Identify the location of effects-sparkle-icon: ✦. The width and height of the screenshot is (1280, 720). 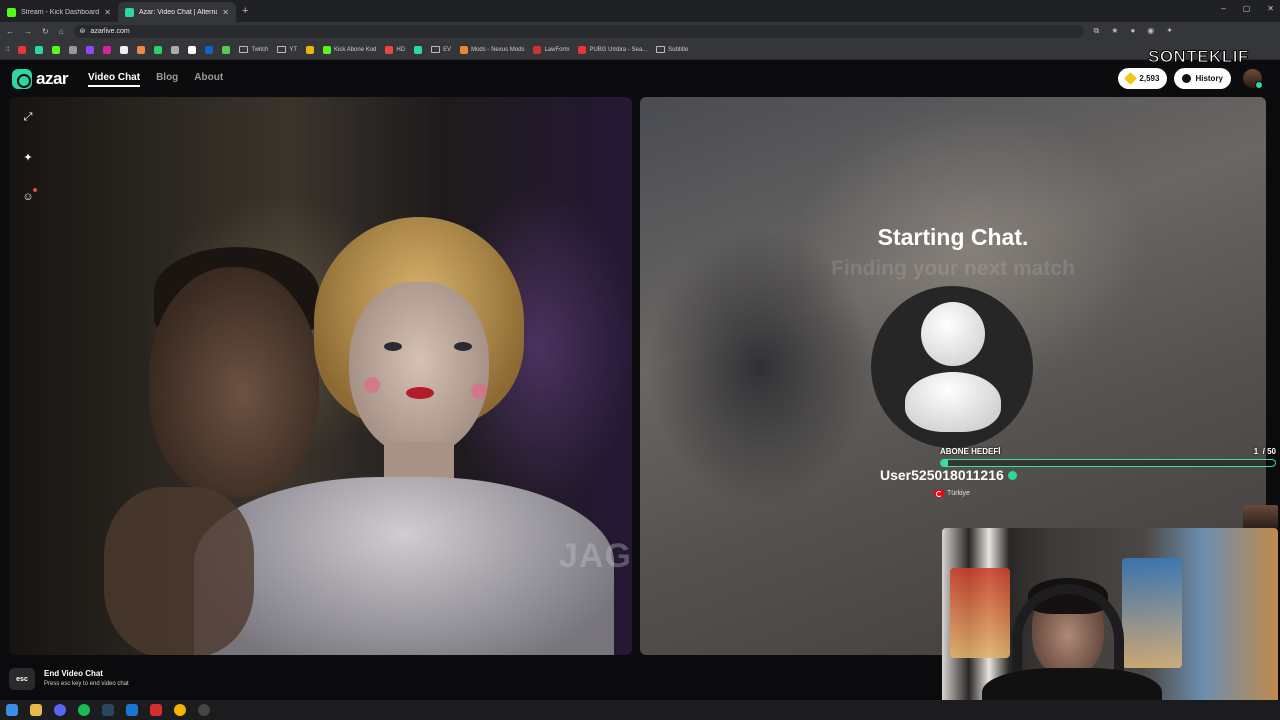
(28, 157).